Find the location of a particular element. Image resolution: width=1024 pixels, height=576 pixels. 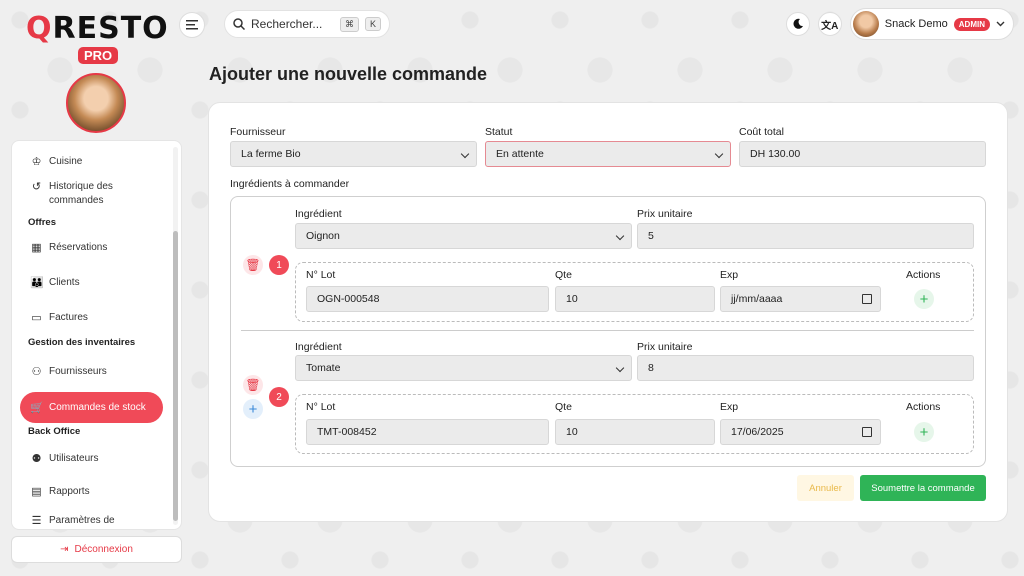

prix-unitaire-input: 8 is located at coordinates (805, 368).